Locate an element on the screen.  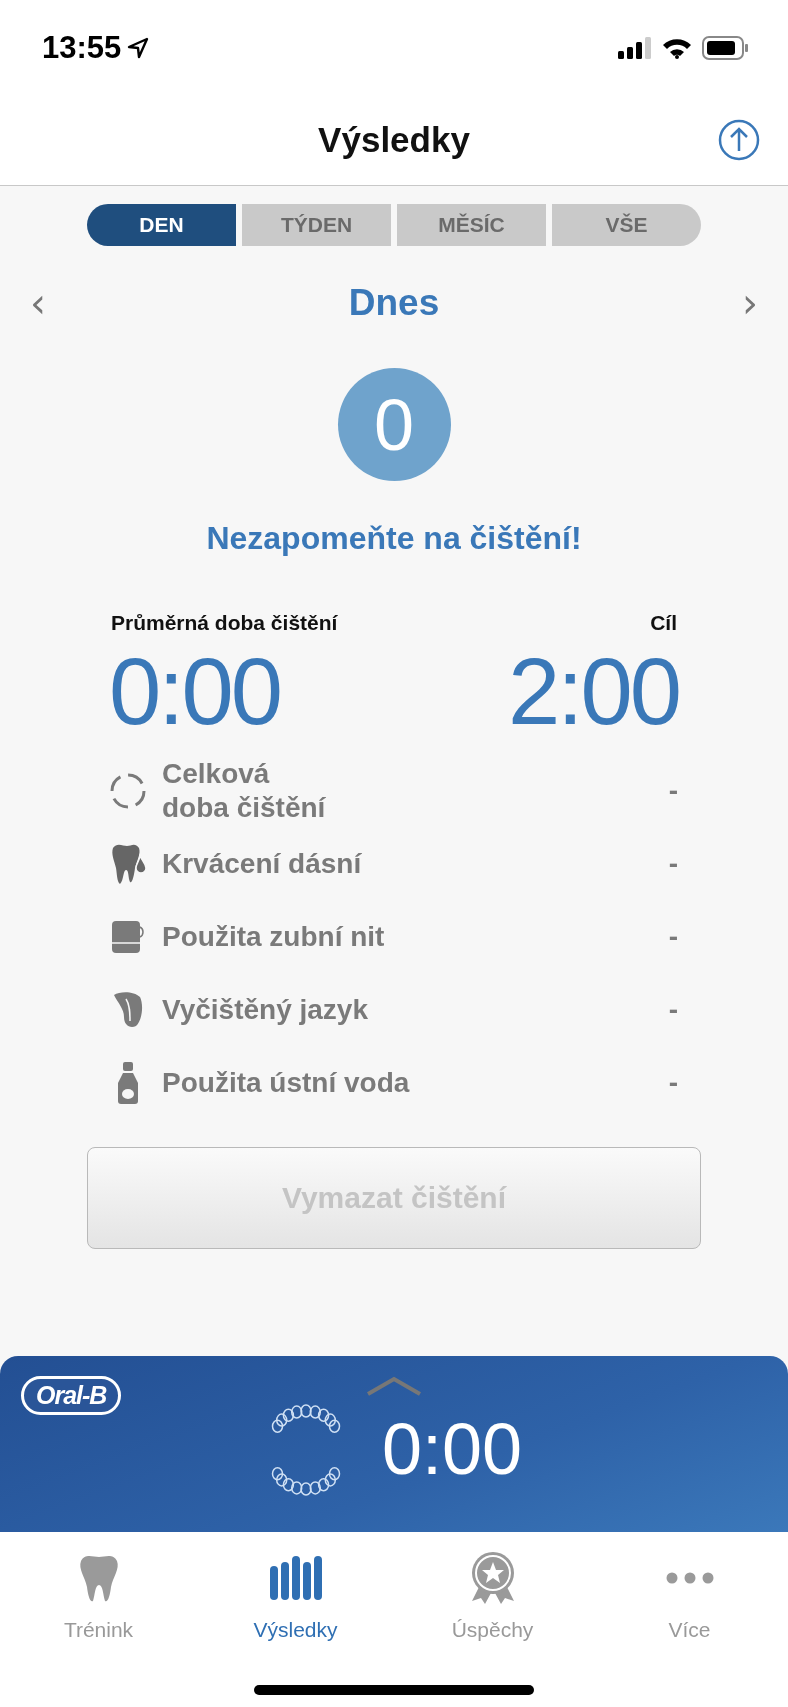
floss-box-icon is located at coordinates (128, 936).